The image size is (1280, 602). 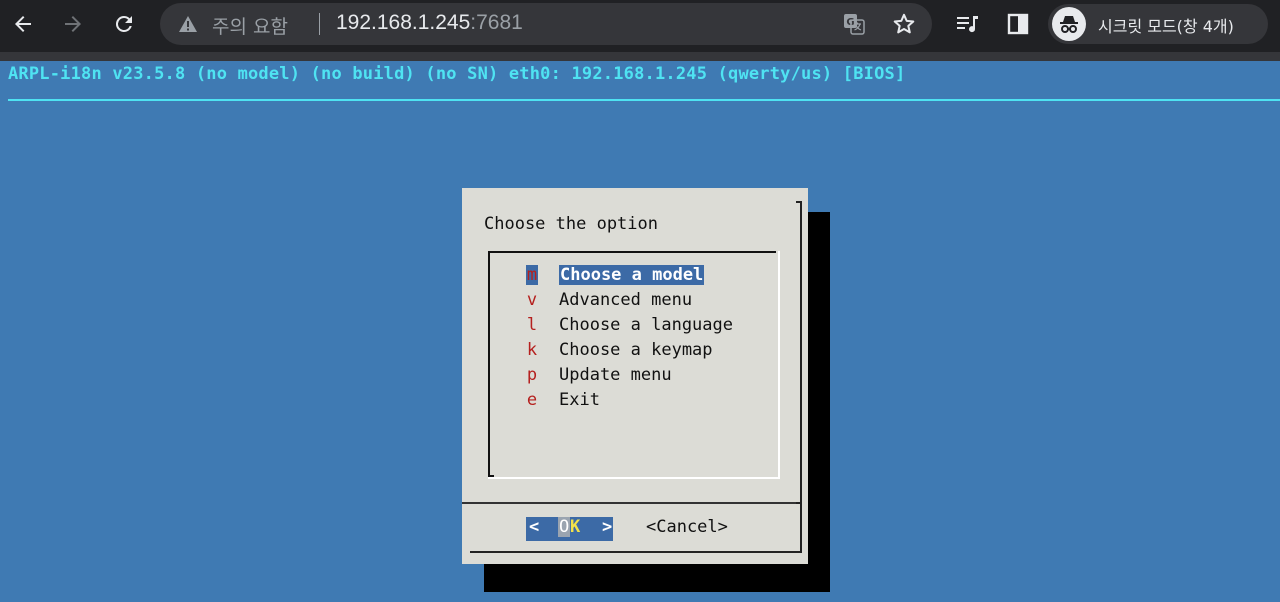 What do you see at coordinates (1166, 26) in the screenshot?
I see `profile-label: 시크릿 모드(창 4개)` at bounding box center [1166, 26].